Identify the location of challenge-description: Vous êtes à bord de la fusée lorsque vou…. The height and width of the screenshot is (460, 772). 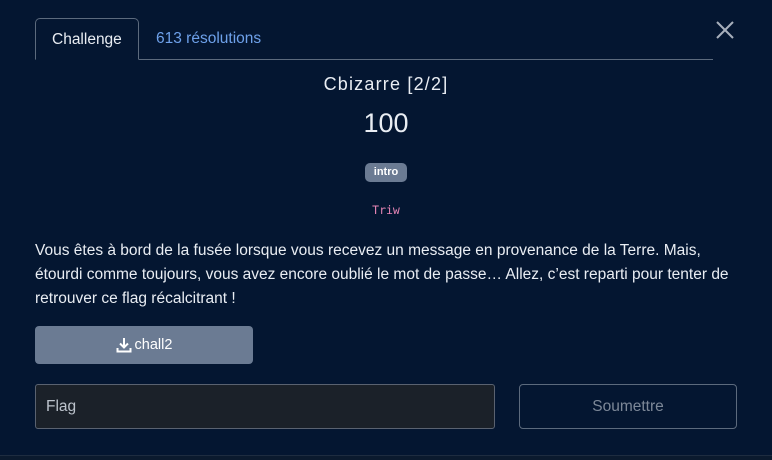
(382, 274).